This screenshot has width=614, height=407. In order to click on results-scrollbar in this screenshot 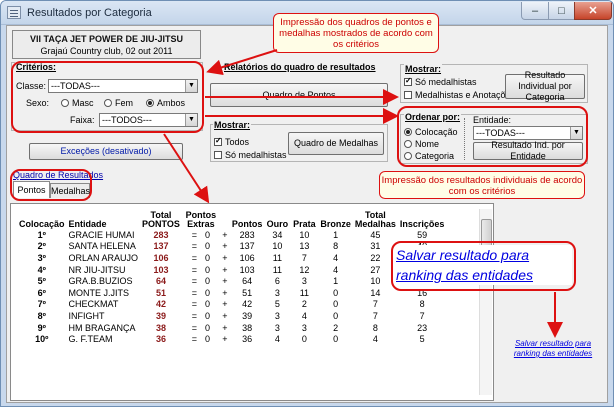, I will do `click(485, 302)`.